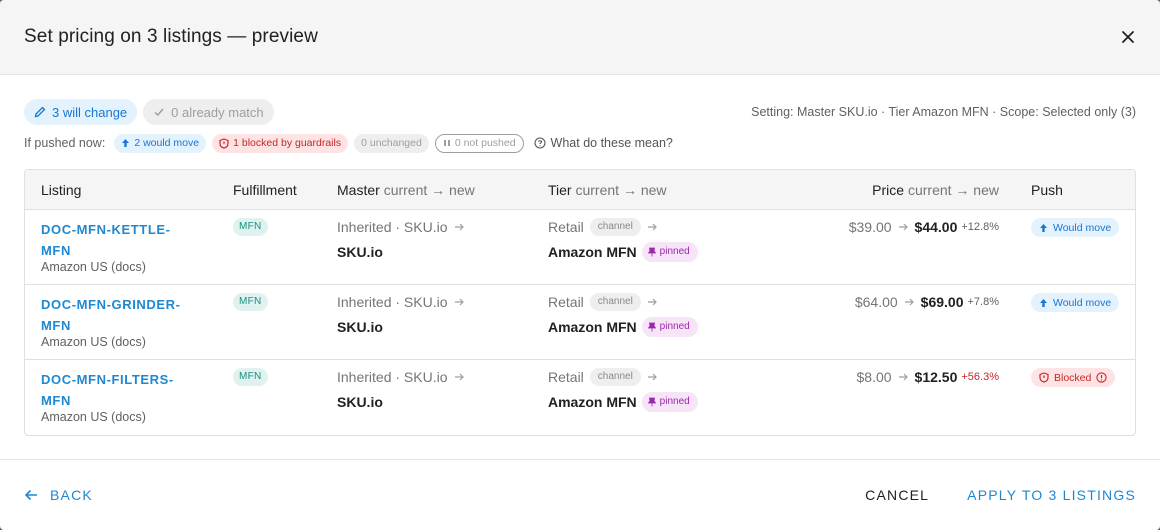 The height and width of the screenshot is (530, 1160). Describe the element at coordinates (61, 190) in the screenshot. I see `header-listing: Listing` at that location.